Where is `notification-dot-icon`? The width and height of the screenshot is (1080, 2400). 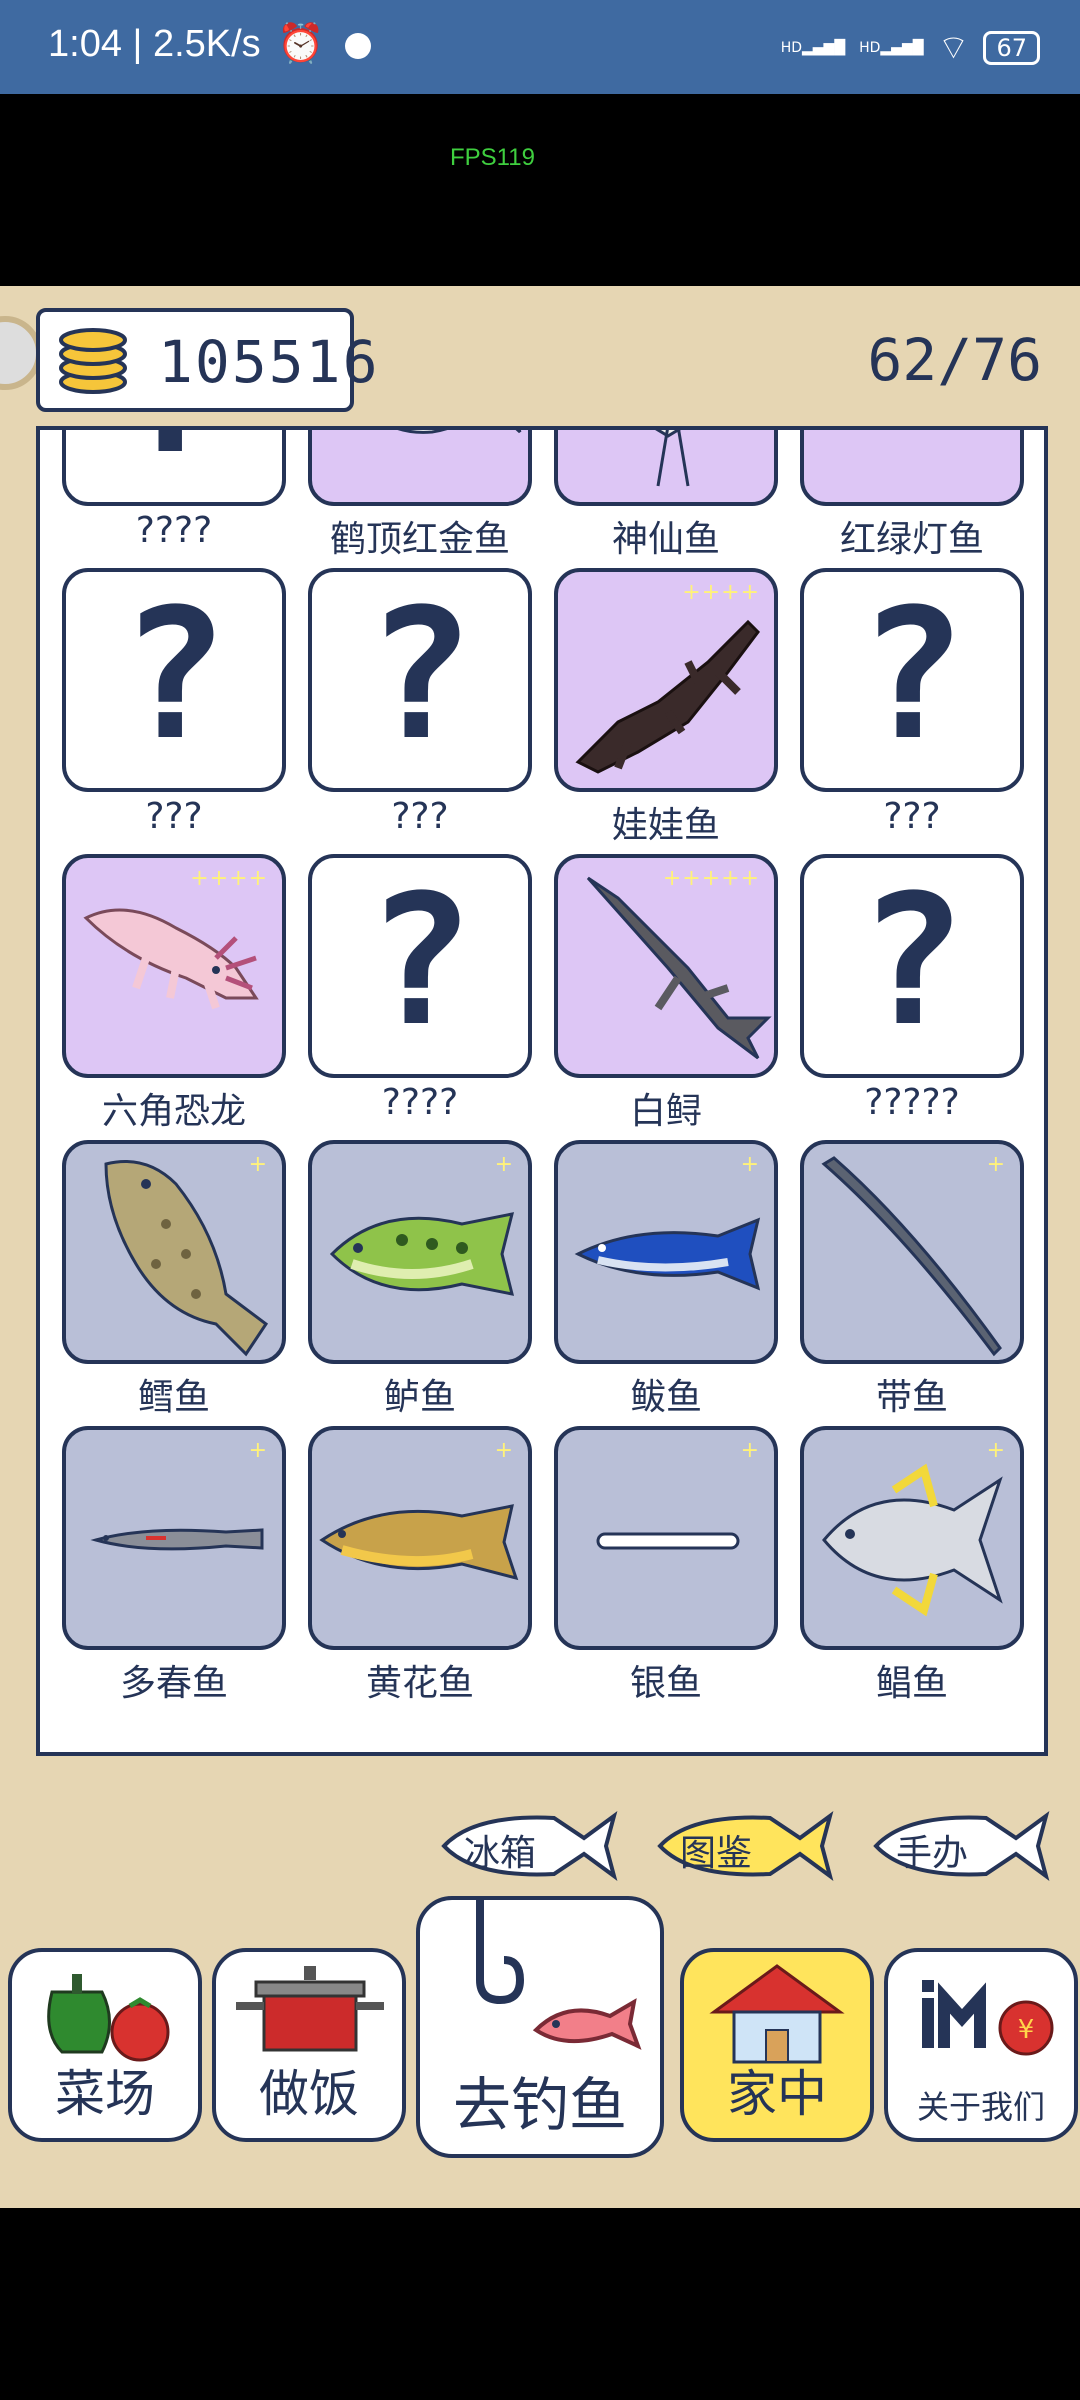 notification-dot-icon is located at coordinates (358, 45).